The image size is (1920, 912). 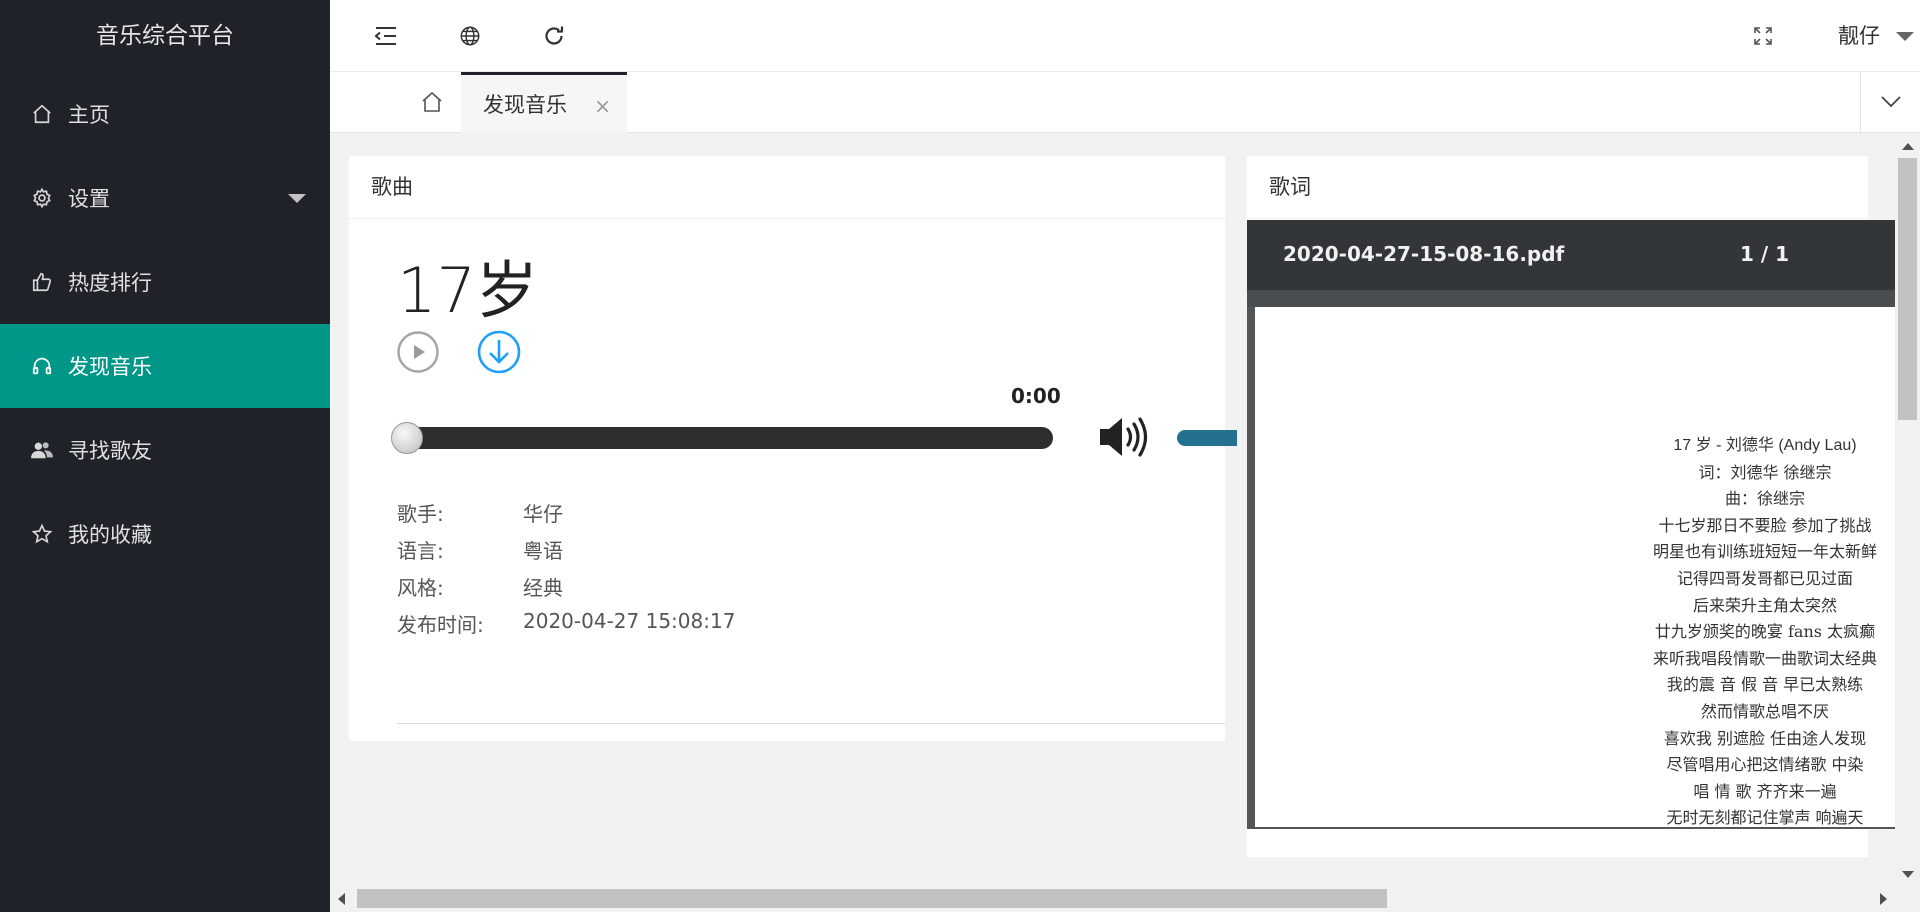 I want to click on info-row-release-time: 发布时间: 2020-04-27 15:08:17, so click(x=566, y=627).